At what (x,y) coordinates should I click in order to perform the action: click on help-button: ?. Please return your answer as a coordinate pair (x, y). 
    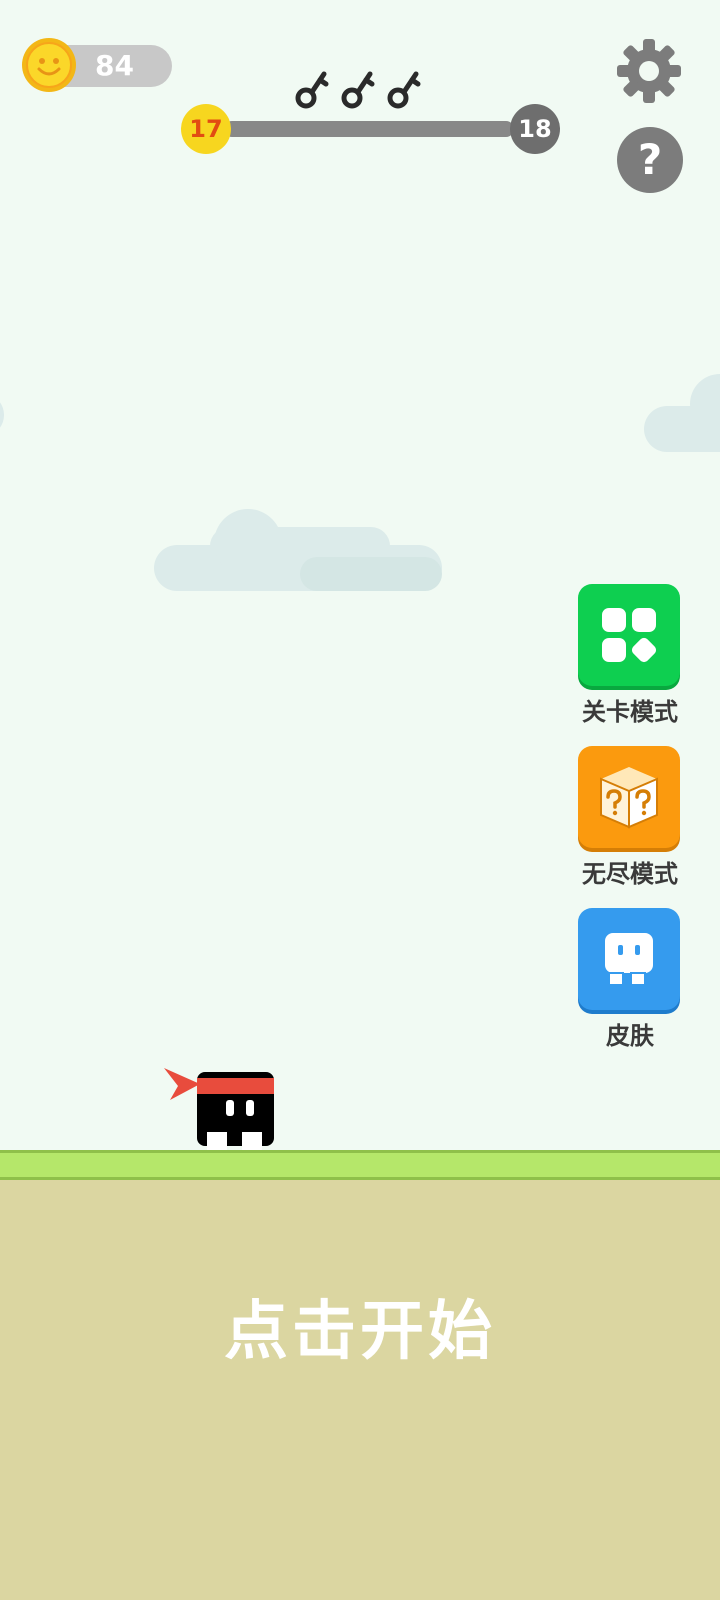
    Looking at the image, I should click on (650, 160).